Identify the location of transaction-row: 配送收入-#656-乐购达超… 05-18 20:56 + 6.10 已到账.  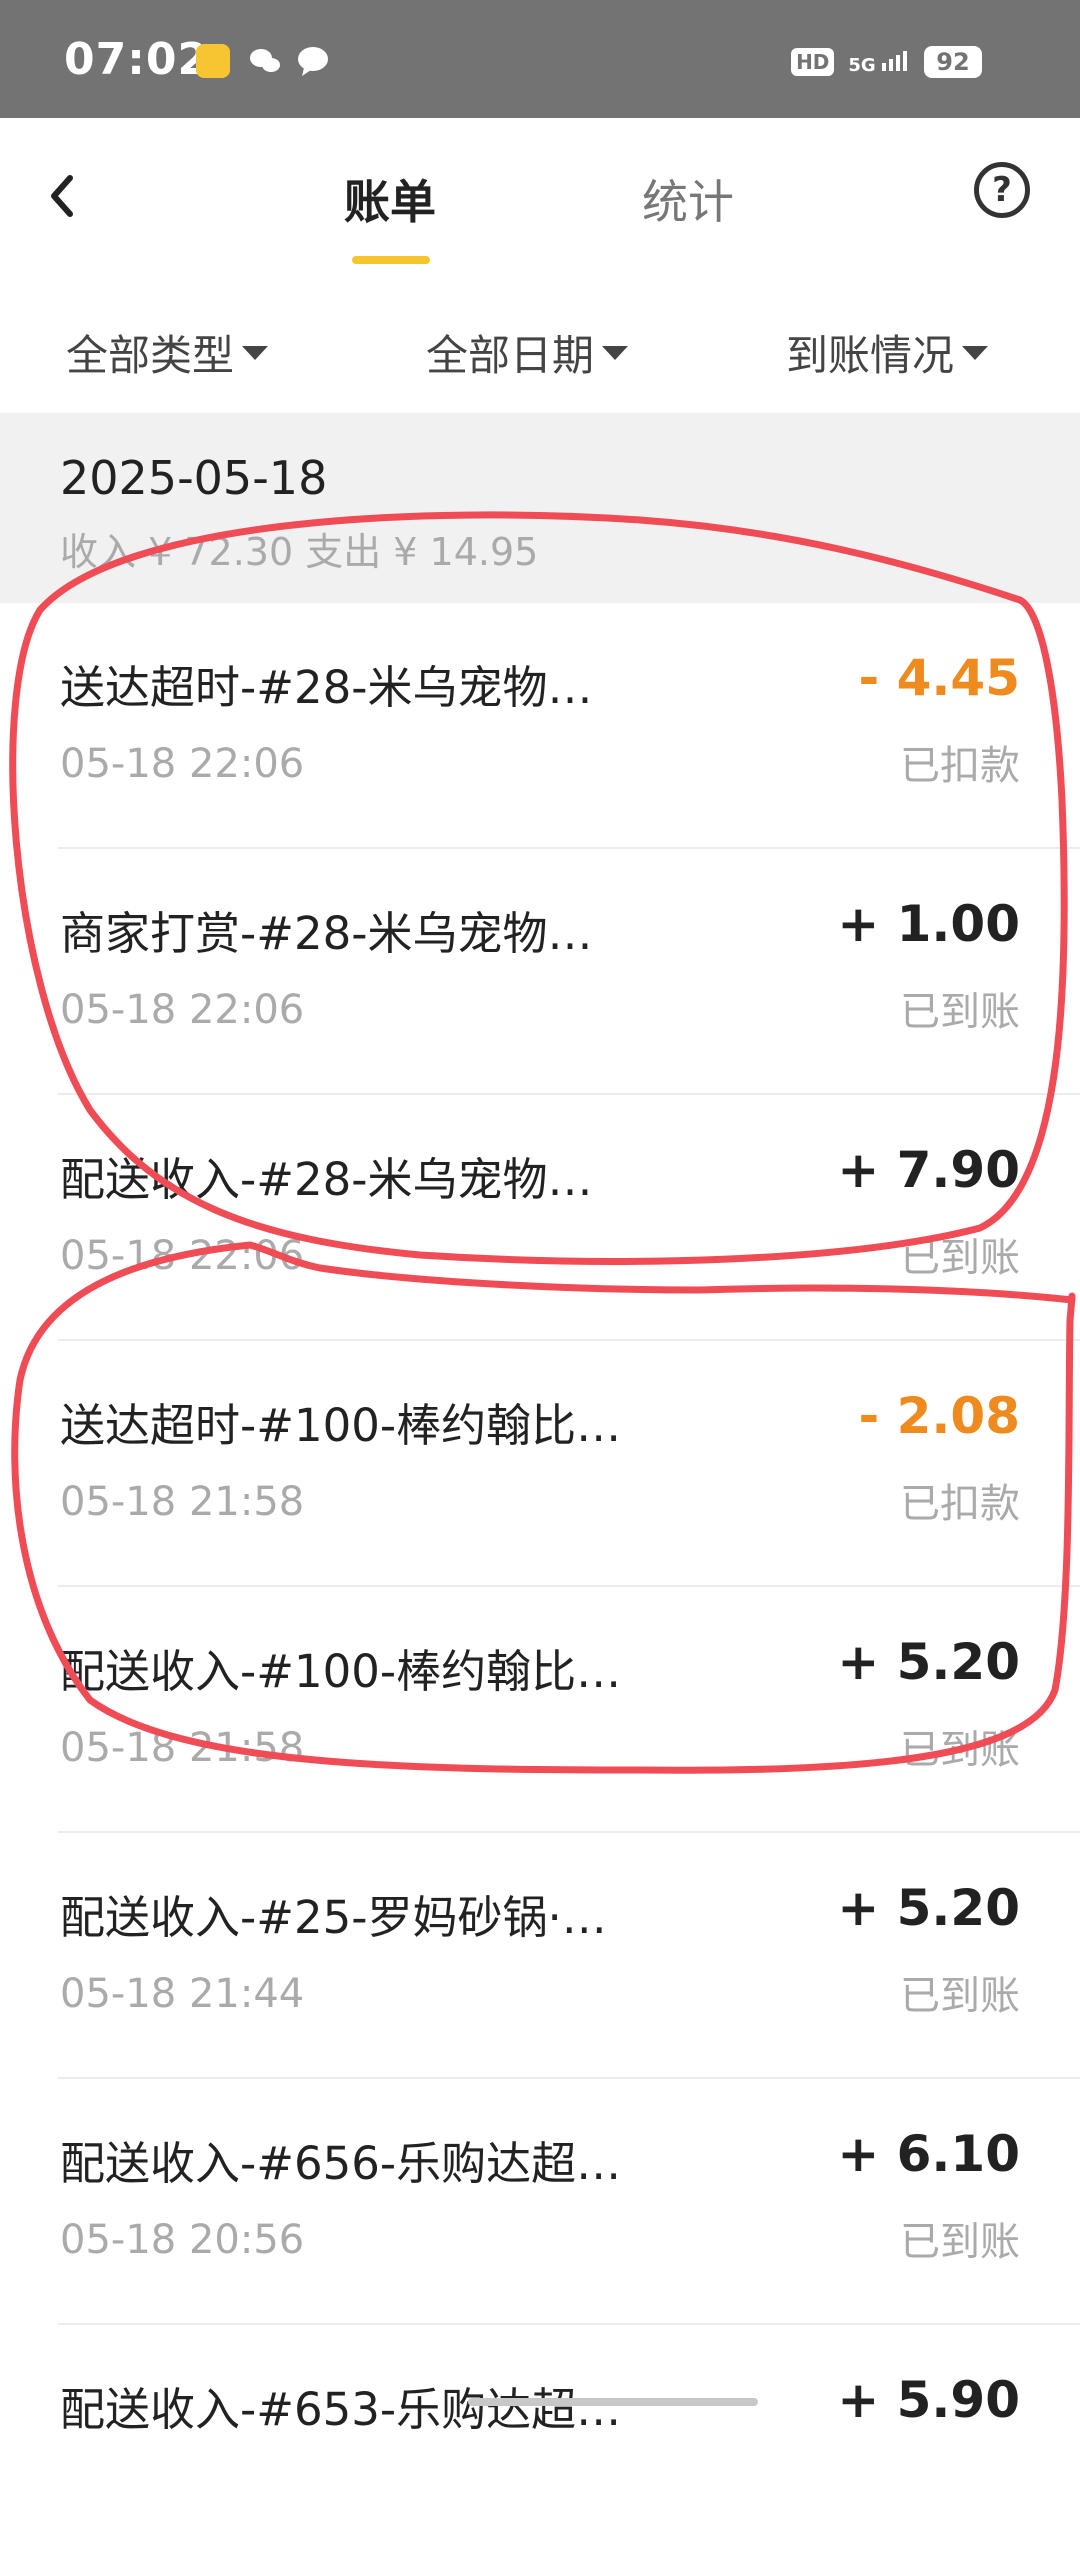
(540, 2202).